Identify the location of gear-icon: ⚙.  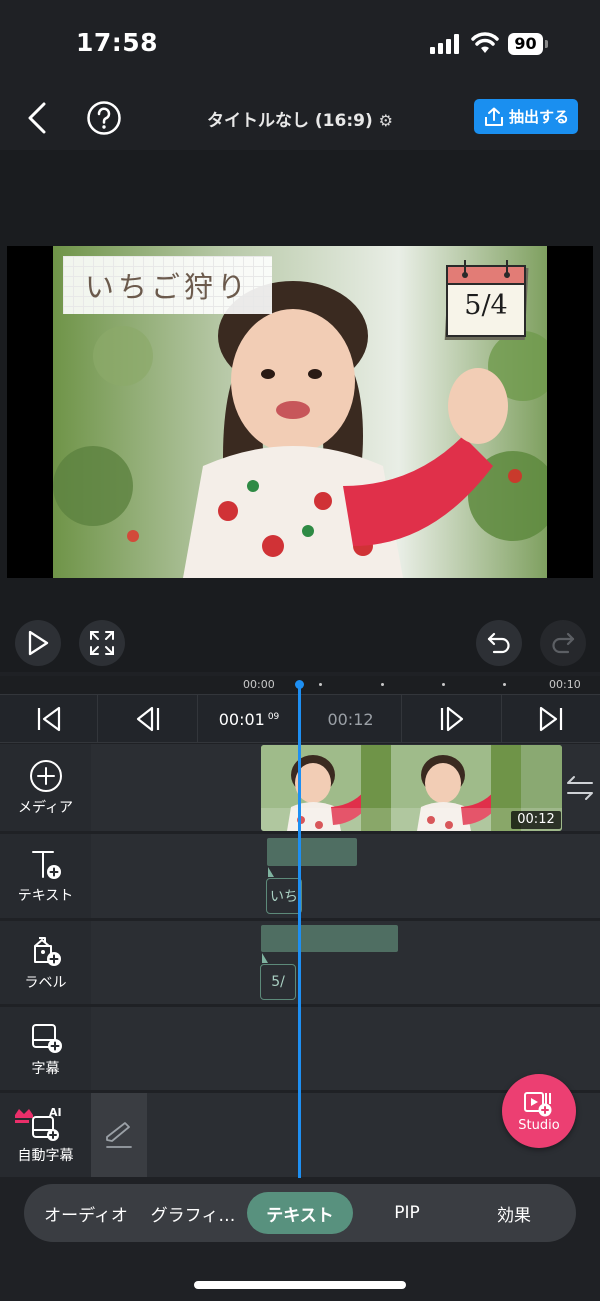
(386, 120).